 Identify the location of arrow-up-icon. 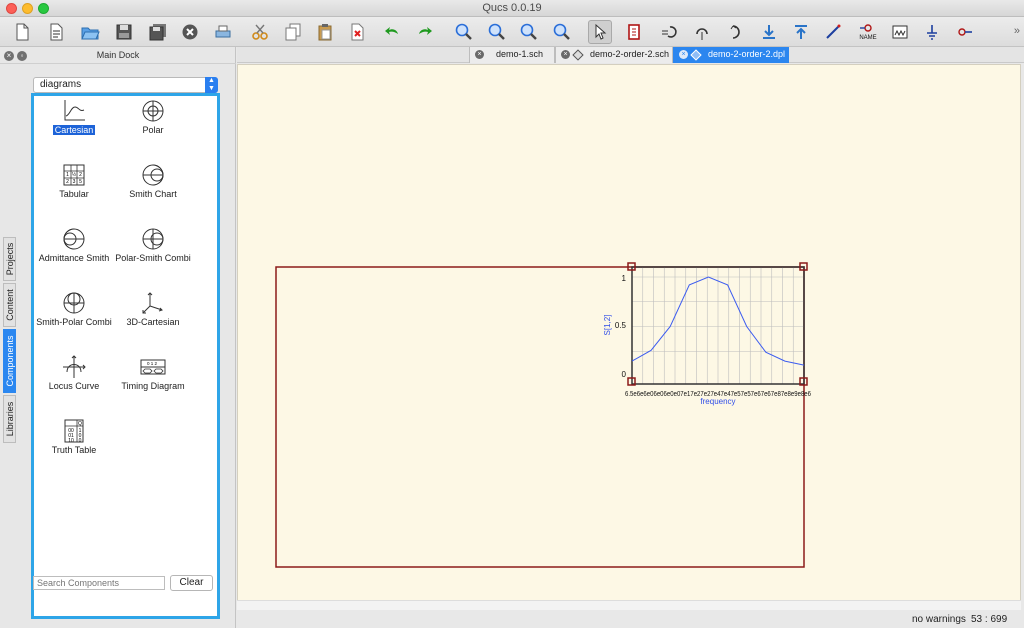
(801, 32).